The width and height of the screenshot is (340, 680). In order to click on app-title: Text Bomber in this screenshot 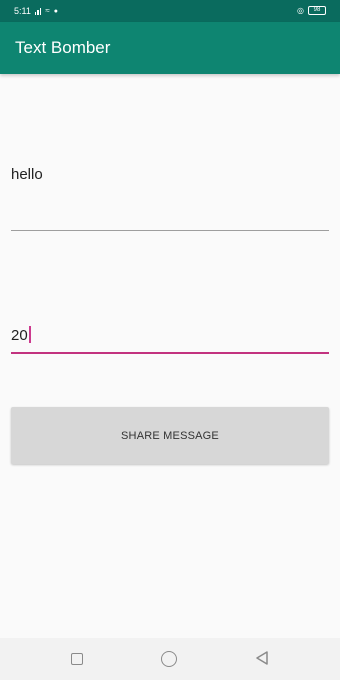, I will do `click(63, 47)`.